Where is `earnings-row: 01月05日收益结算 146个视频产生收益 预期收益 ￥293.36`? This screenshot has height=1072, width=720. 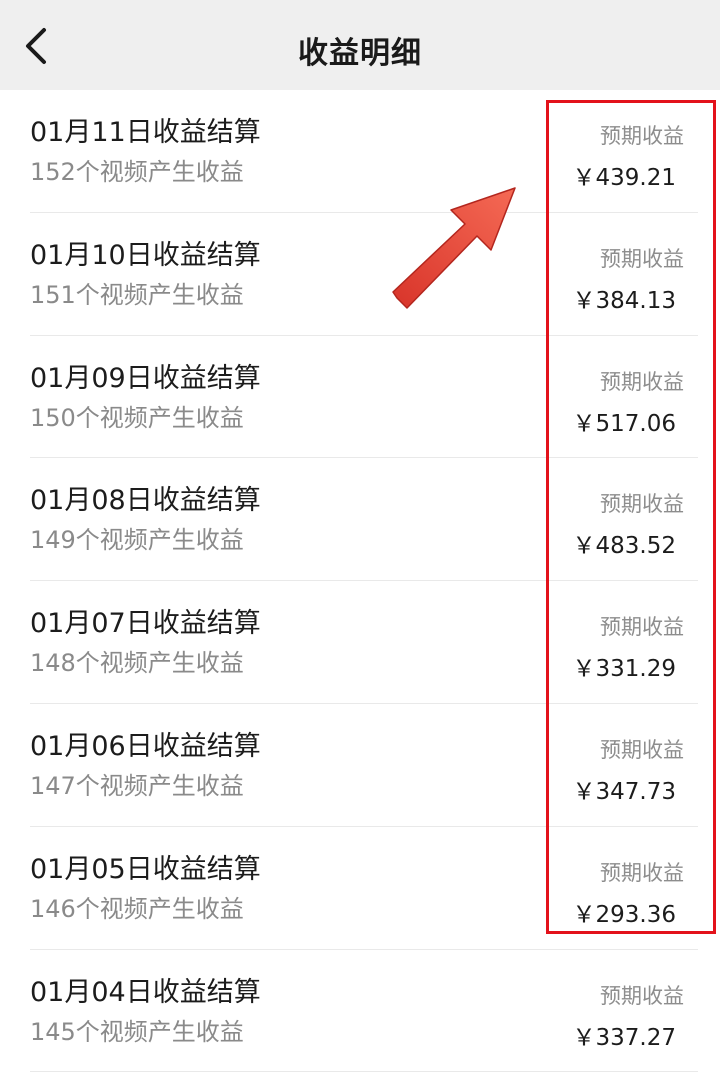 earnings-row: 01月05日收益结算 146个视频产生收益 预期收益 ￥293.36 is located at coordinates (360, 888).